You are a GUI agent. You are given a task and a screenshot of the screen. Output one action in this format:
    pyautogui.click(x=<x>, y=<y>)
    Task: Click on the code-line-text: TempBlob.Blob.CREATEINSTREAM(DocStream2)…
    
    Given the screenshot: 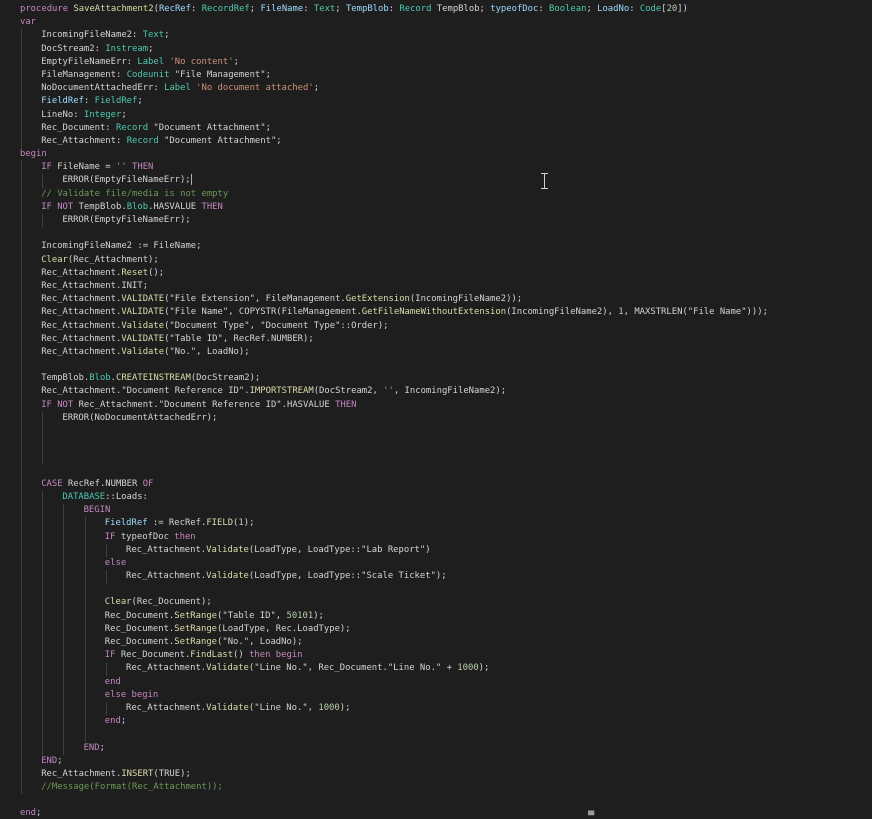 What is the action you would take?
    pyautogui.click(x=150, y=378)
    